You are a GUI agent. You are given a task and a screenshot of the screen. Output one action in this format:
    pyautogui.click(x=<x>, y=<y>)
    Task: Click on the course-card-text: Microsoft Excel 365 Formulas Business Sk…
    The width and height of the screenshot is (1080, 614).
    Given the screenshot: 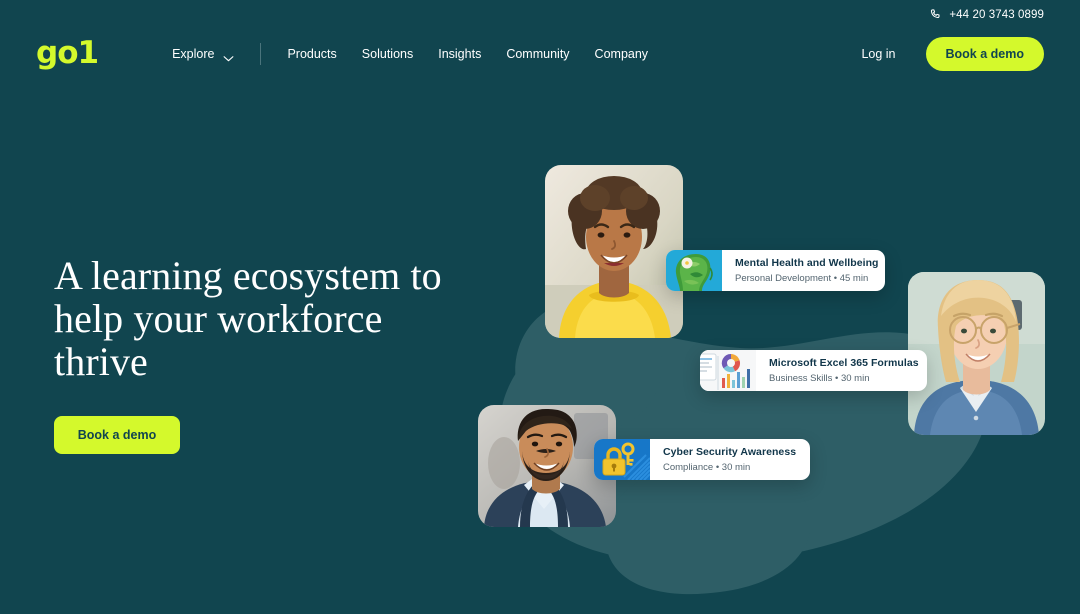 What is the action you would take?
    pyautogui.click(x=844, y=371)
    